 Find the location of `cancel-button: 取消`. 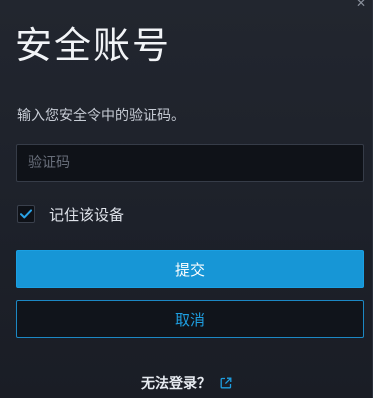

cancel-button: 取消 is located at coordinates (190, 319).